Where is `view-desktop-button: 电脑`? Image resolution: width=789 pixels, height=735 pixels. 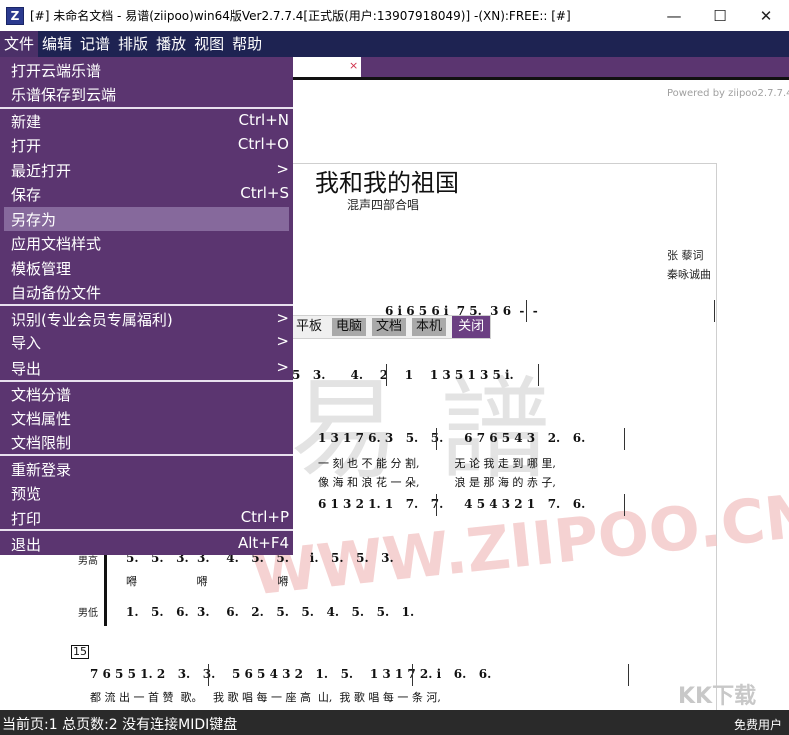 view-desktop-button: 电脑 is located at coordinates (349, 327).